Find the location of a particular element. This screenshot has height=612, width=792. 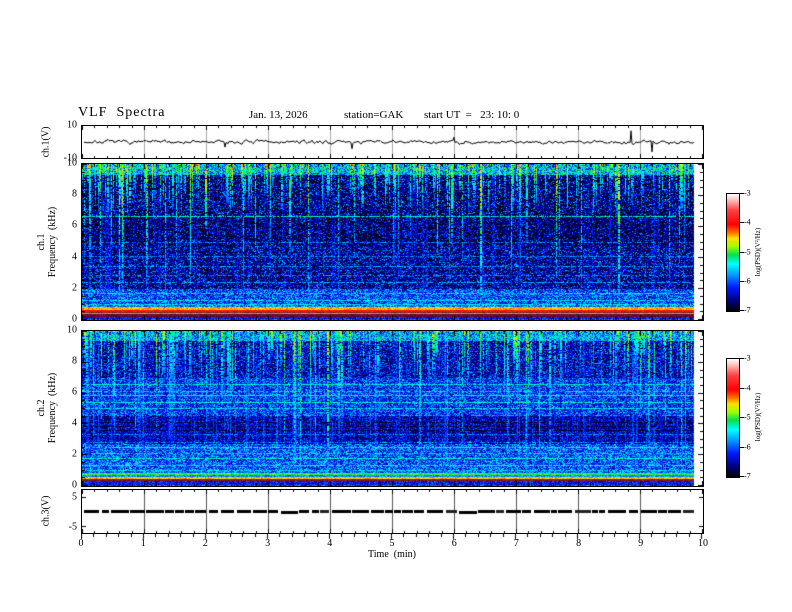

x-tick-label: 8 is located at coordinates (579, 543).